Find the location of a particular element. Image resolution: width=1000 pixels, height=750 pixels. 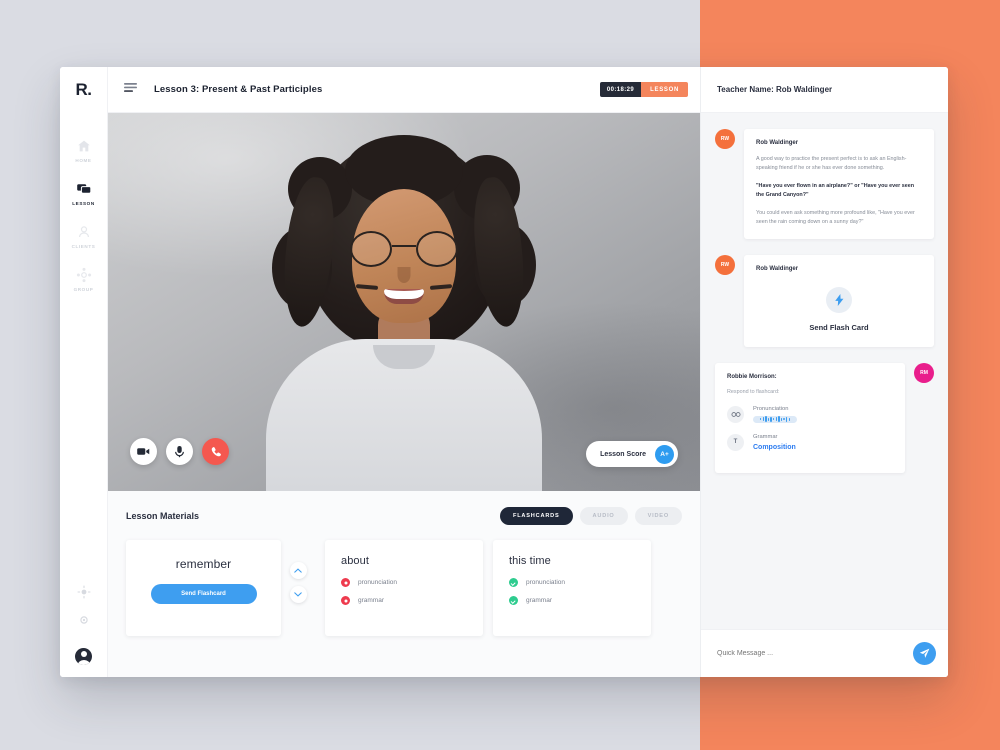

response-label: Grammar is located at coordinates (765, 436).